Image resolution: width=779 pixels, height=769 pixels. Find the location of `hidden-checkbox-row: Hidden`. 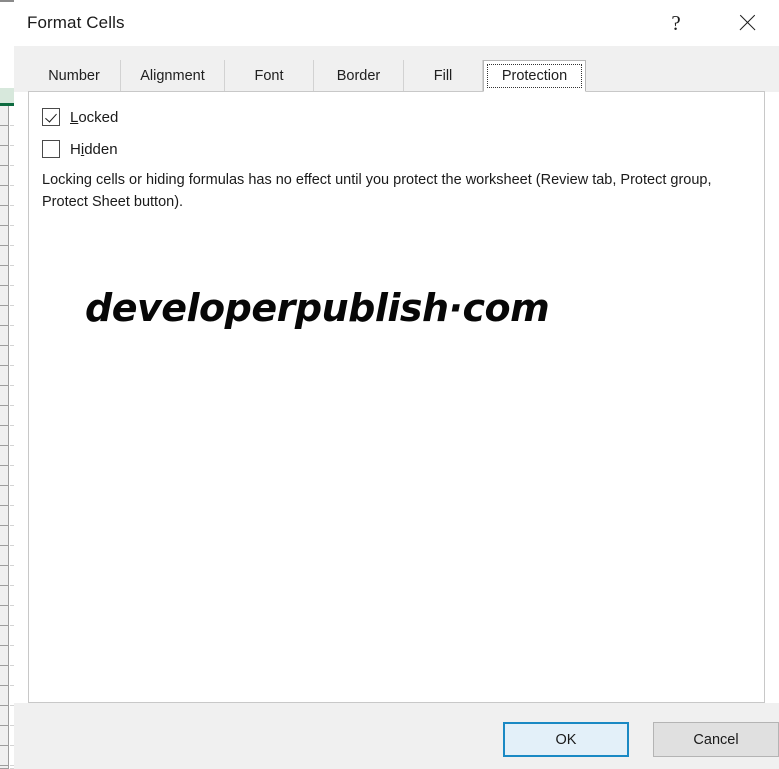

hidden-checkbox-row: Hidden is located at coordinates (80, 149).